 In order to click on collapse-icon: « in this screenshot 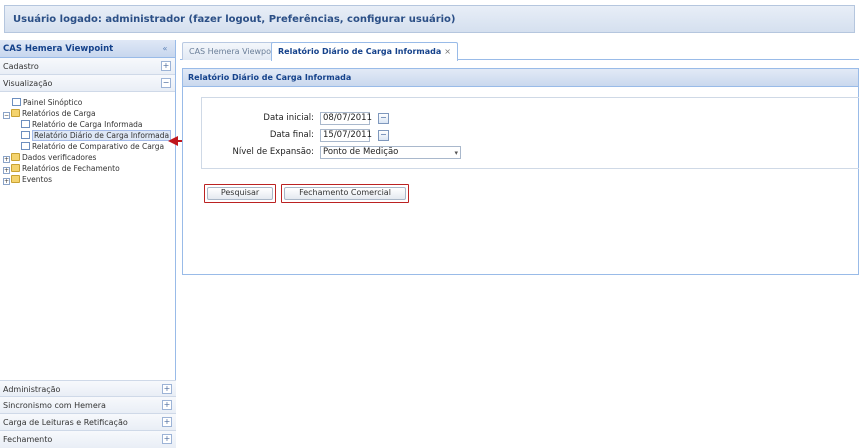, I will do `click(165, 49)`.